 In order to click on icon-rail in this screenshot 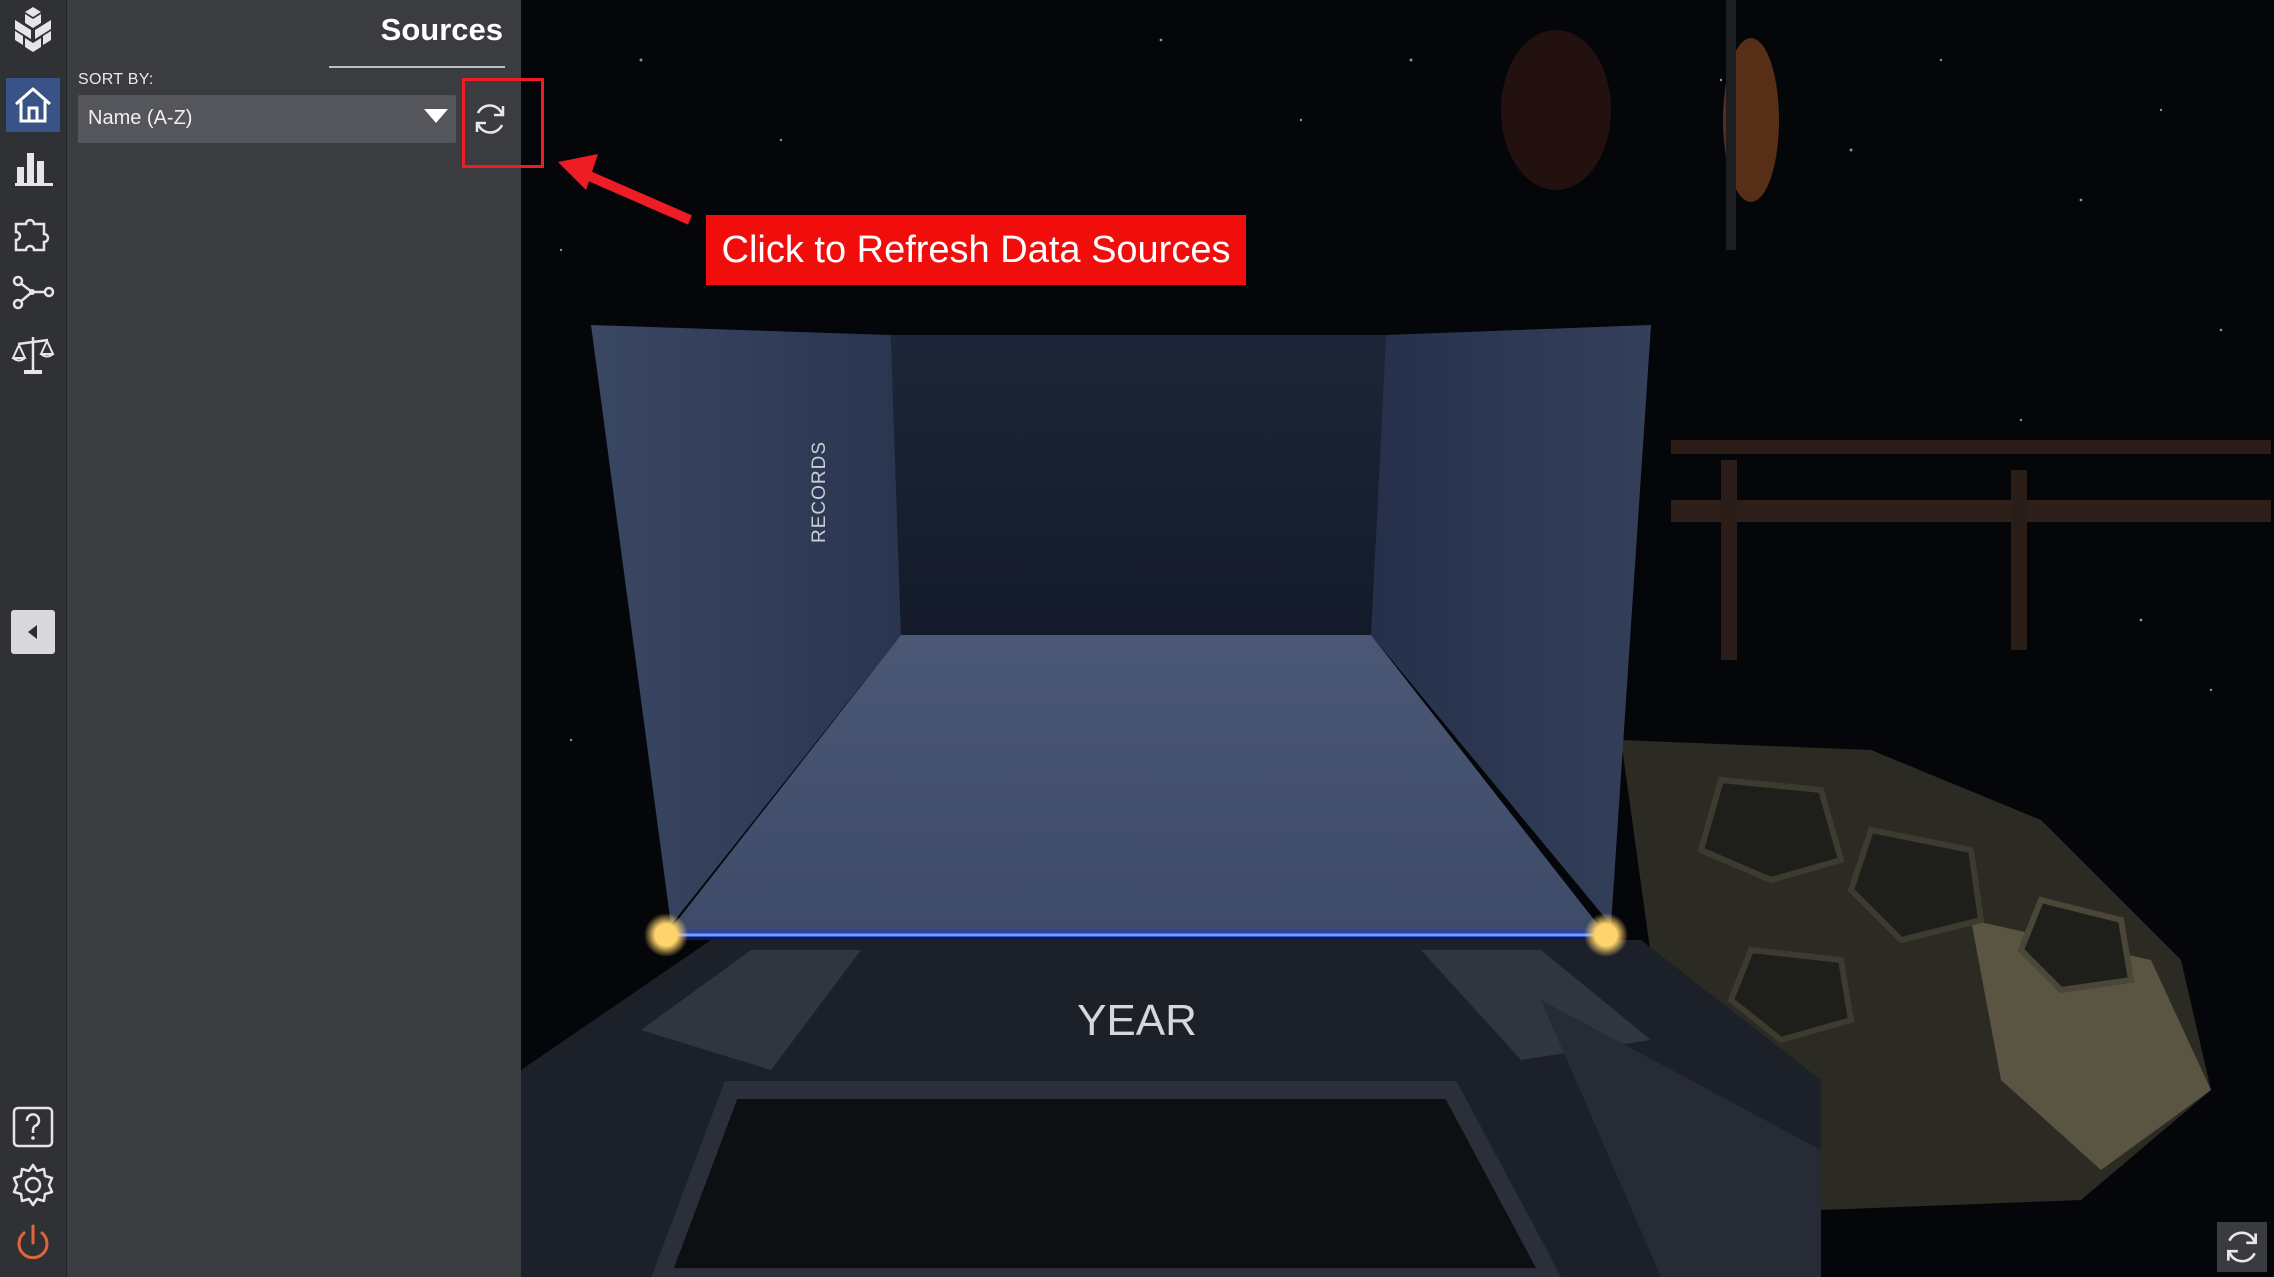, I will do `click(33, 638)`.